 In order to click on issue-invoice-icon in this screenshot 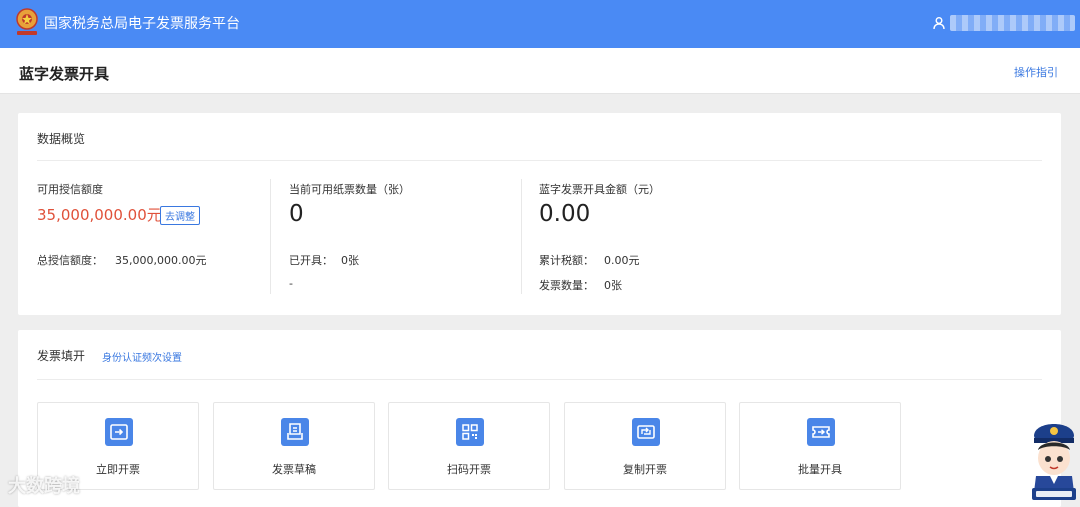, I will do `click(119, 432)`.